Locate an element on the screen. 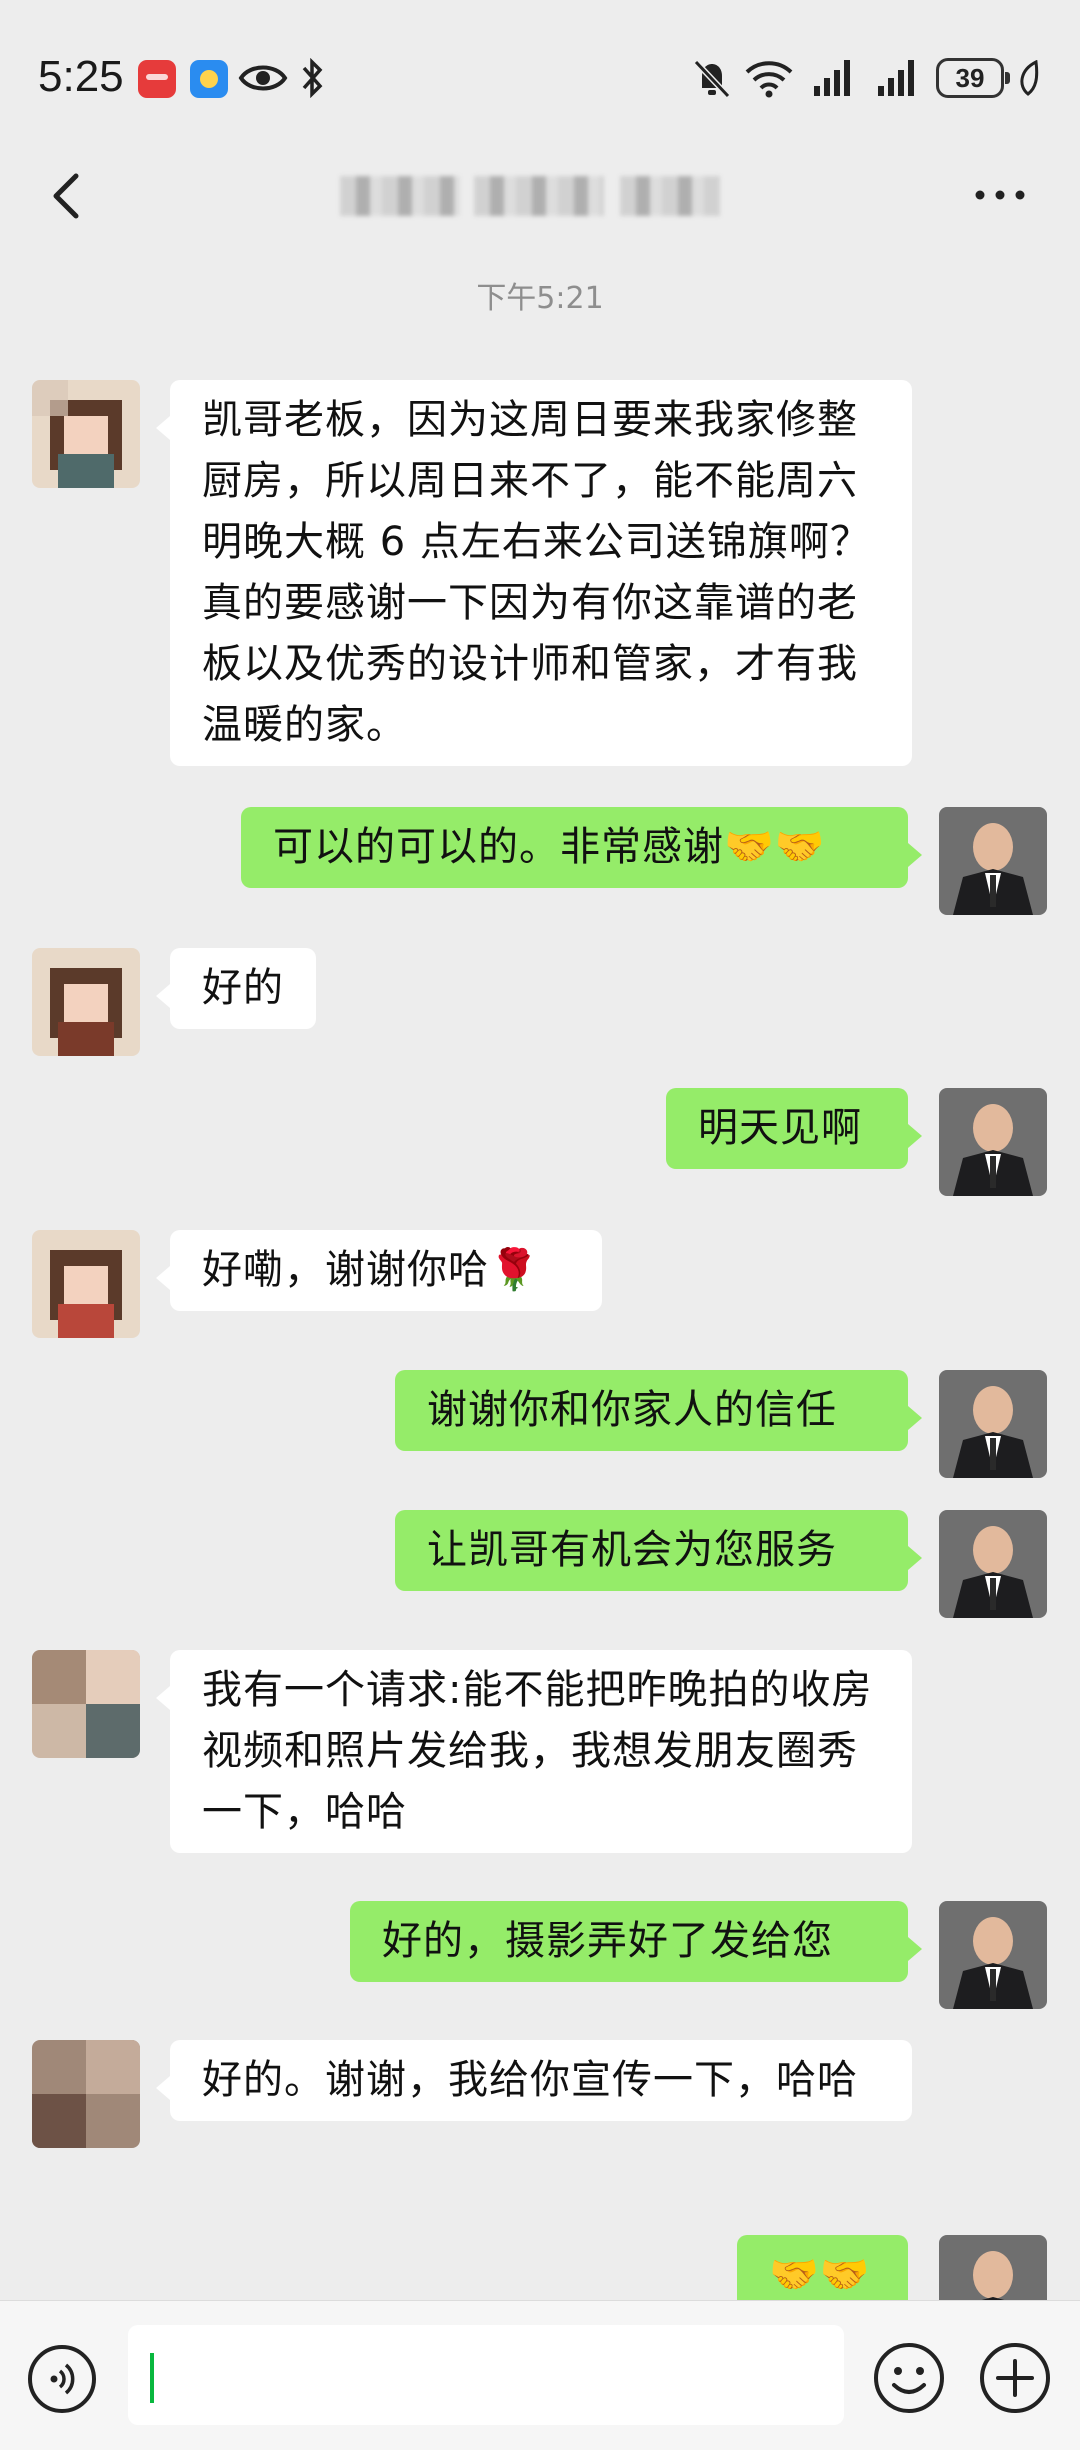 This screenshot has height=2450, width=1080. wifi-icon is located at coordinates (769, 79).